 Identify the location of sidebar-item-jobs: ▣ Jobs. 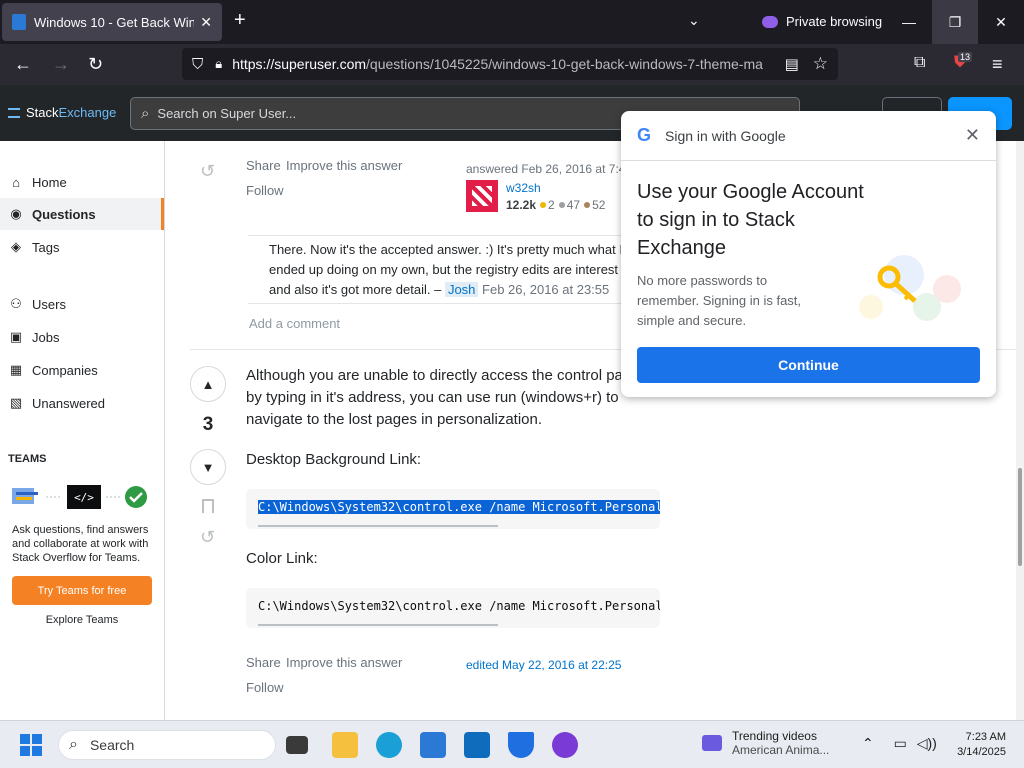
(82, 337).